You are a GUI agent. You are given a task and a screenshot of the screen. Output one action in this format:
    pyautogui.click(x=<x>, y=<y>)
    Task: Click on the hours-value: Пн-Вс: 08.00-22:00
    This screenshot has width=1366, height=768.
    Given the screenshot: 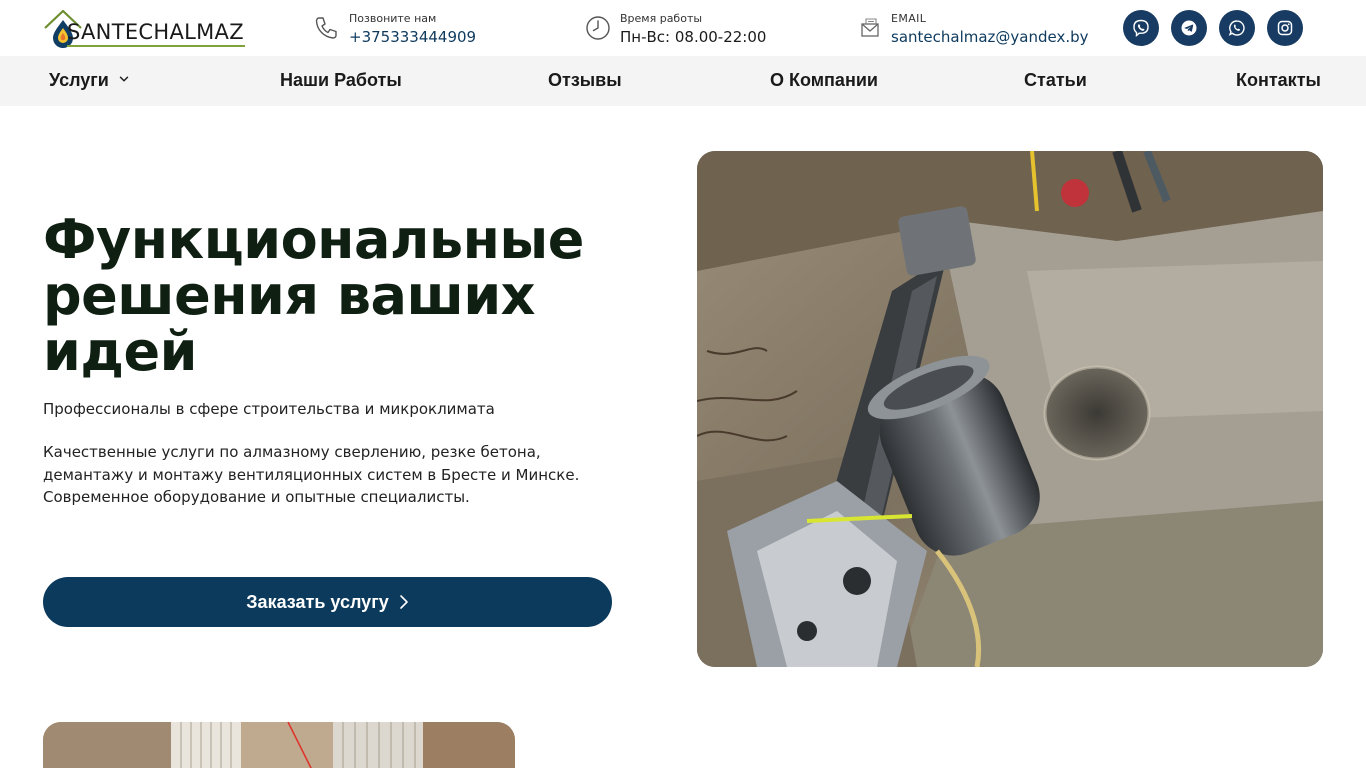 What is the action you would take?
    pyautogui.click(x=693, y=37)
    